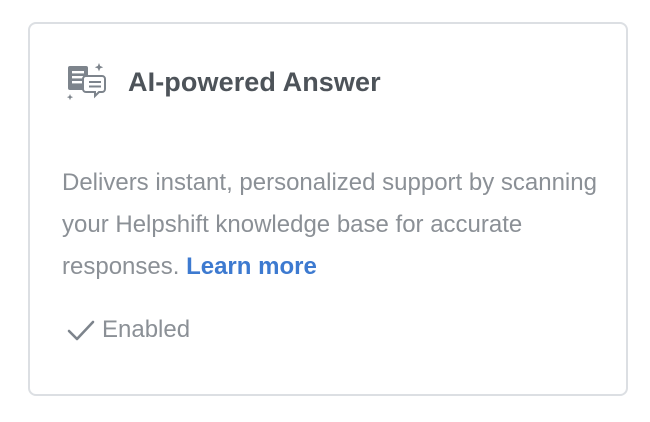 This screenshot has width=650, height=422. Describe the element at coordinates (81, 330) in the screenshot. I see `checkmark-icon` at that location.